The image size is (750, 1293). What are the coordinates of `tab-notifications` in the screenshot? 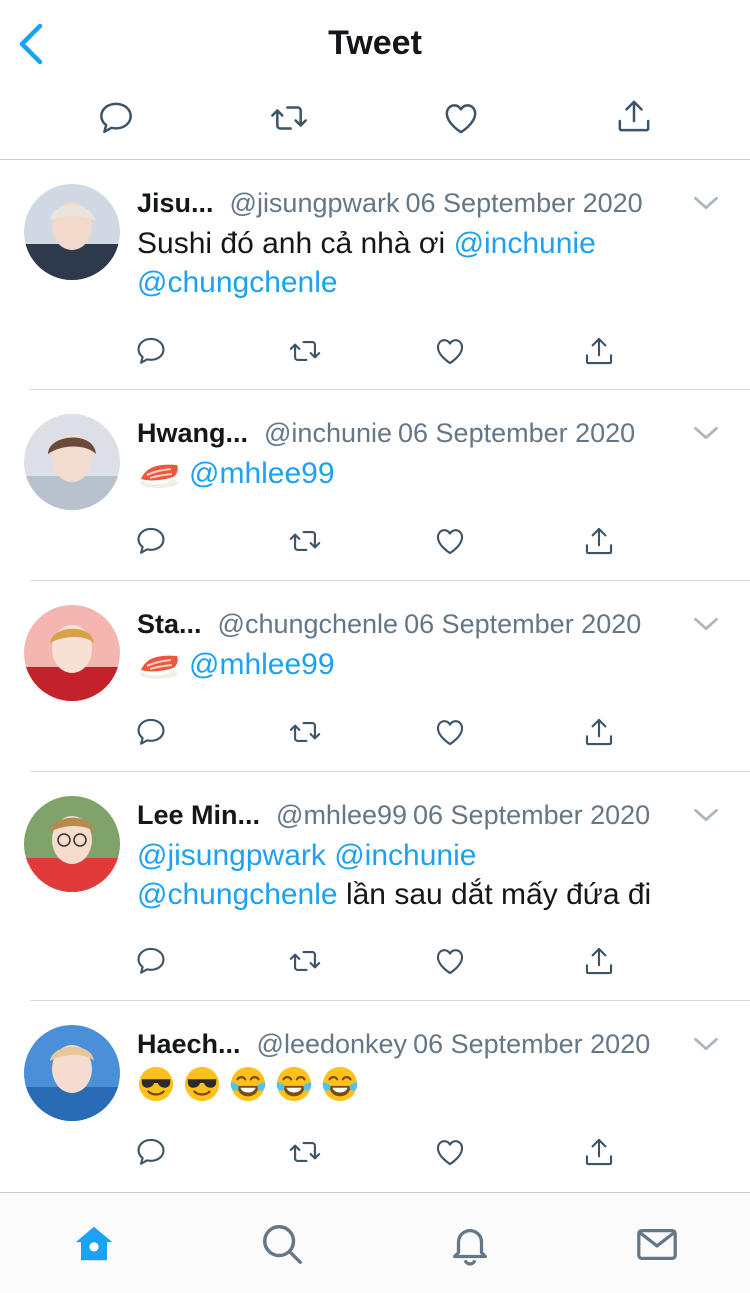 It's located at (470, 1244).